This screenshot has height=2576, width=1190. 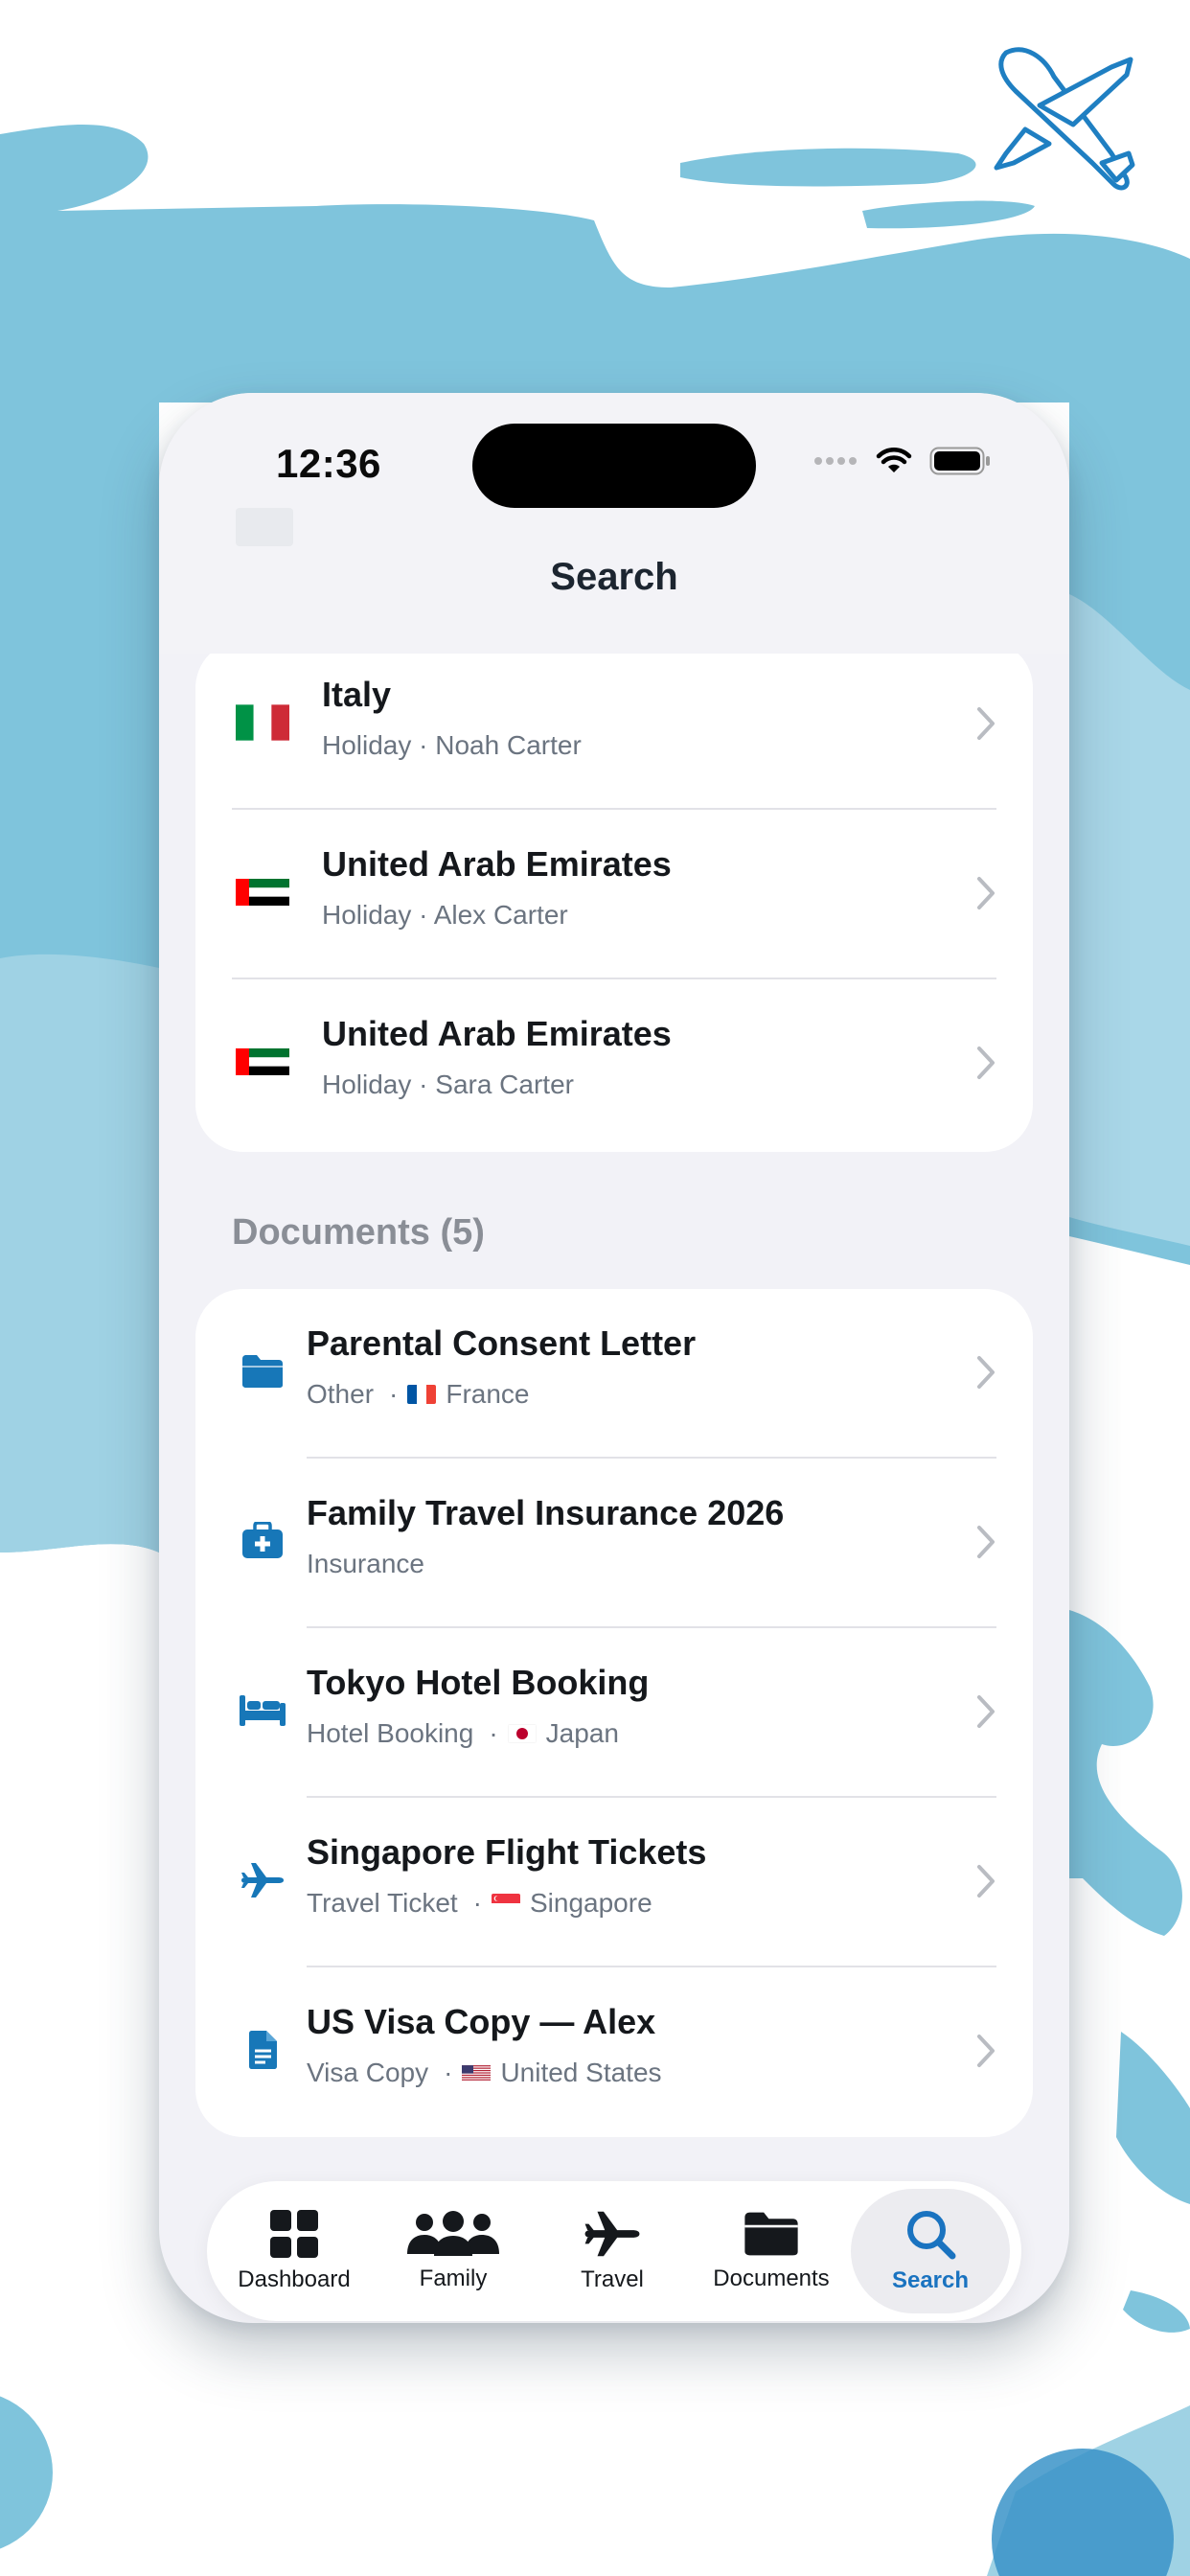 I want to click on italy-flag-icon, so click(x=263, y=722).